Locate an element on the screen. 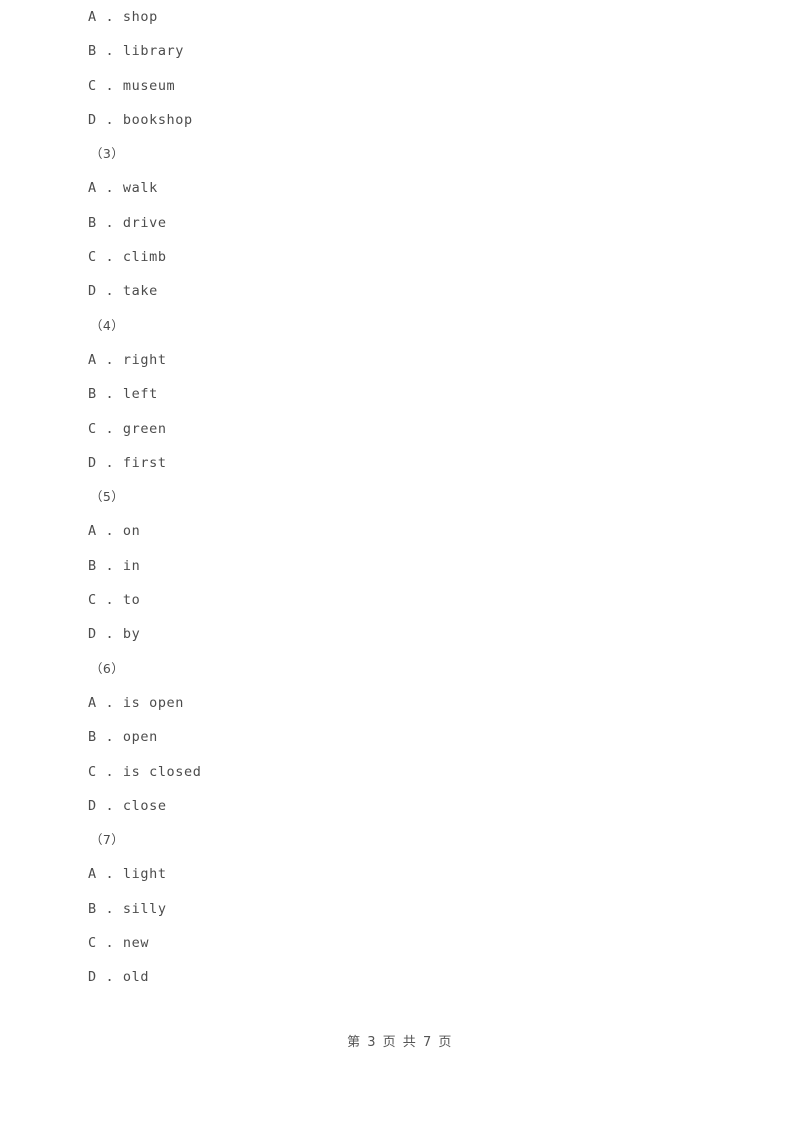 The image size is (800, 1132). option-text: is closed is located at coordinates (162, 771).